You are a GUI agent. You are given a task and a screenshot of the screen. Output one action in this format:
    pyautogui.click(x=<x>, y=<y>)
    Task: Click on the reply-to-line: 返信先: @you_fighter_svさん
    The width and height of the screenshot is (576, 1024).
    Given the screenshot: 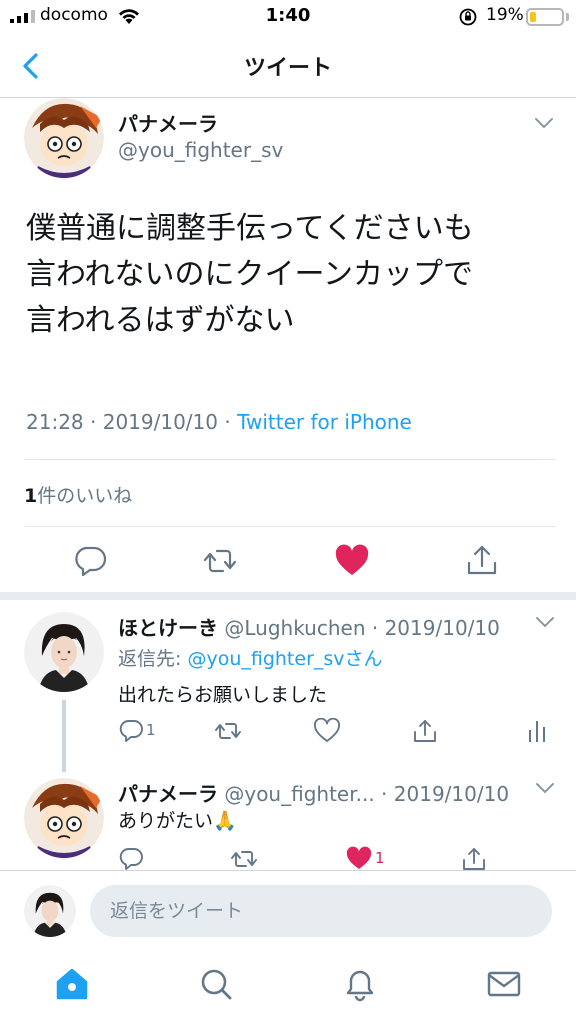 What is the action you would take?
    pyautogui.click(x=250, y=657)
    